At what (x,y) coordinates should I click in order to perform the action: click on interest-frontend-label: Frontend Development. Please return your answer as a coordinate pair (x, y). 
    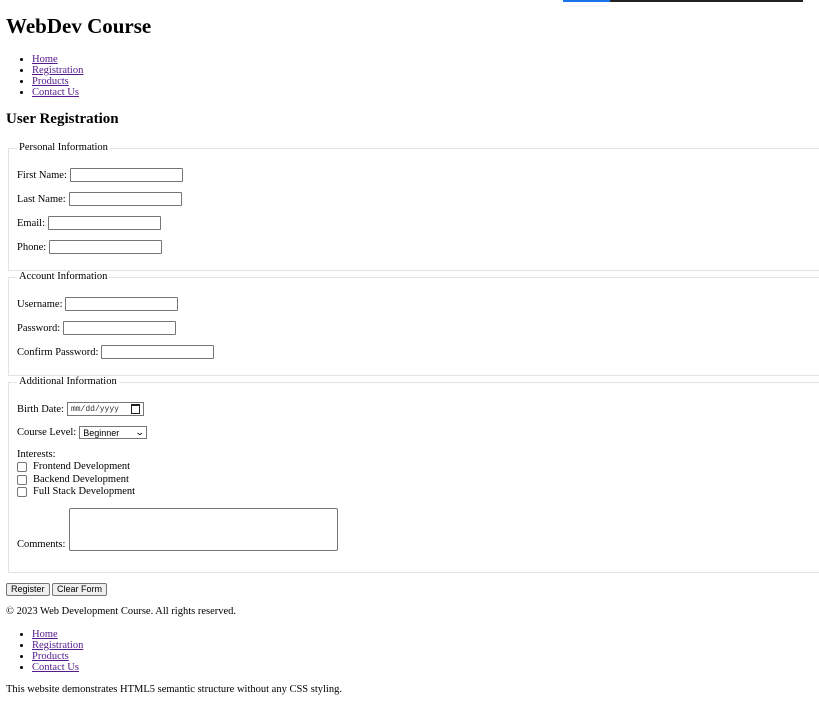
    Looking at the image, I should click on (82, 466).